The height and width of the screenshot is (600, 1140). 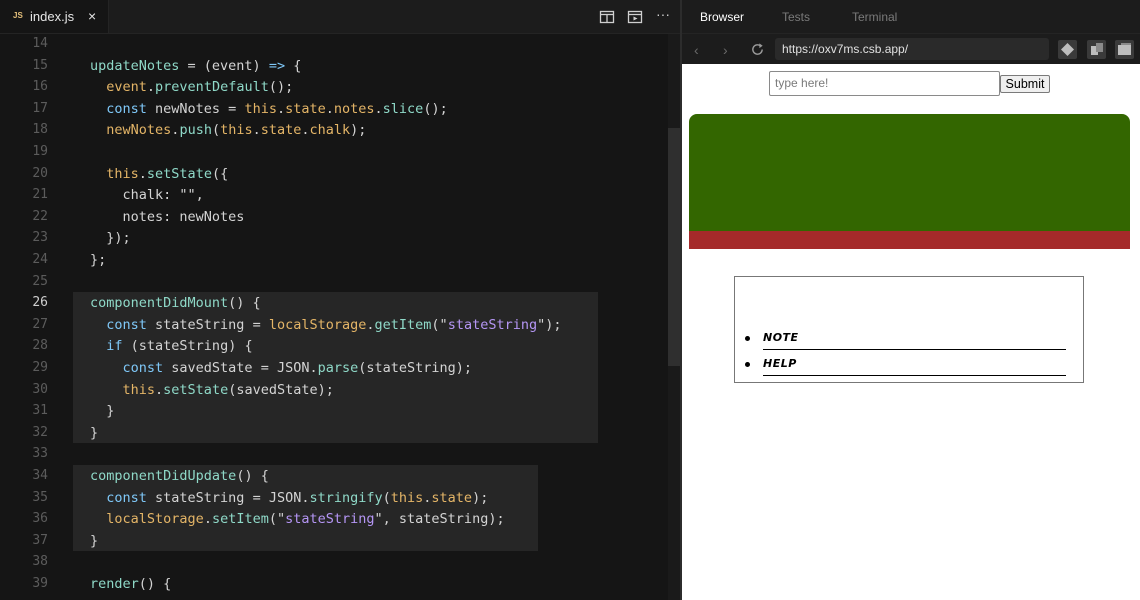 I want to click on line-number: 26, so click(x=40, y=303).